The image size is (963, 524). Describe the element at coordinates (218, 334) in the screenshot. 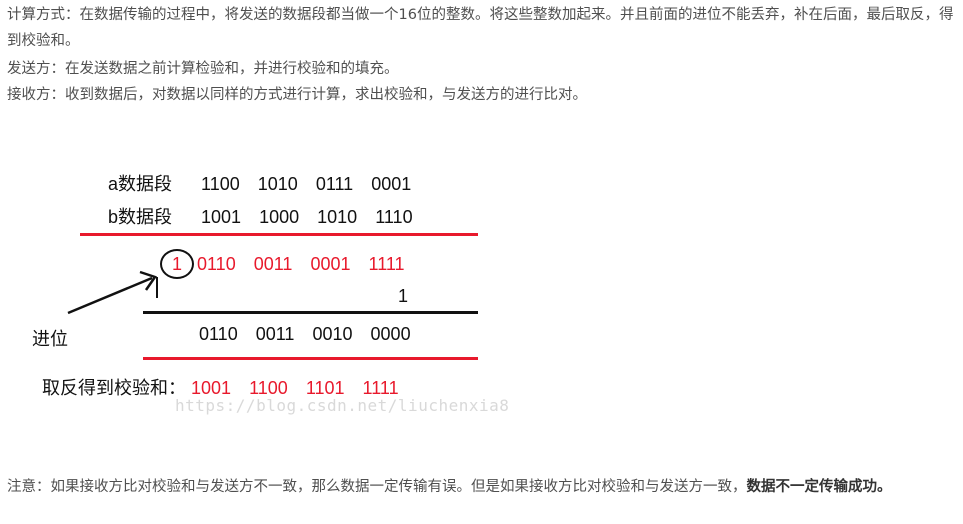

I see `result-nibble: 0110` at that location.